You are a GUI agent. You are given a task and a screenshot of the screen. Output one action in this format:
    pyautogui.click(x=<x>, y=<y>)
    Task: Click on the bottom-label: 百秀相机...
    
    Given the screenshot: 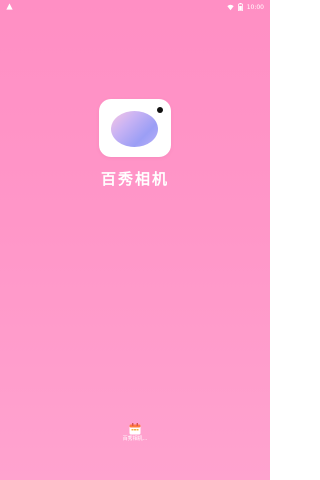 What is the action you would take?
    pyautogui.click(x=135, y=439)
    